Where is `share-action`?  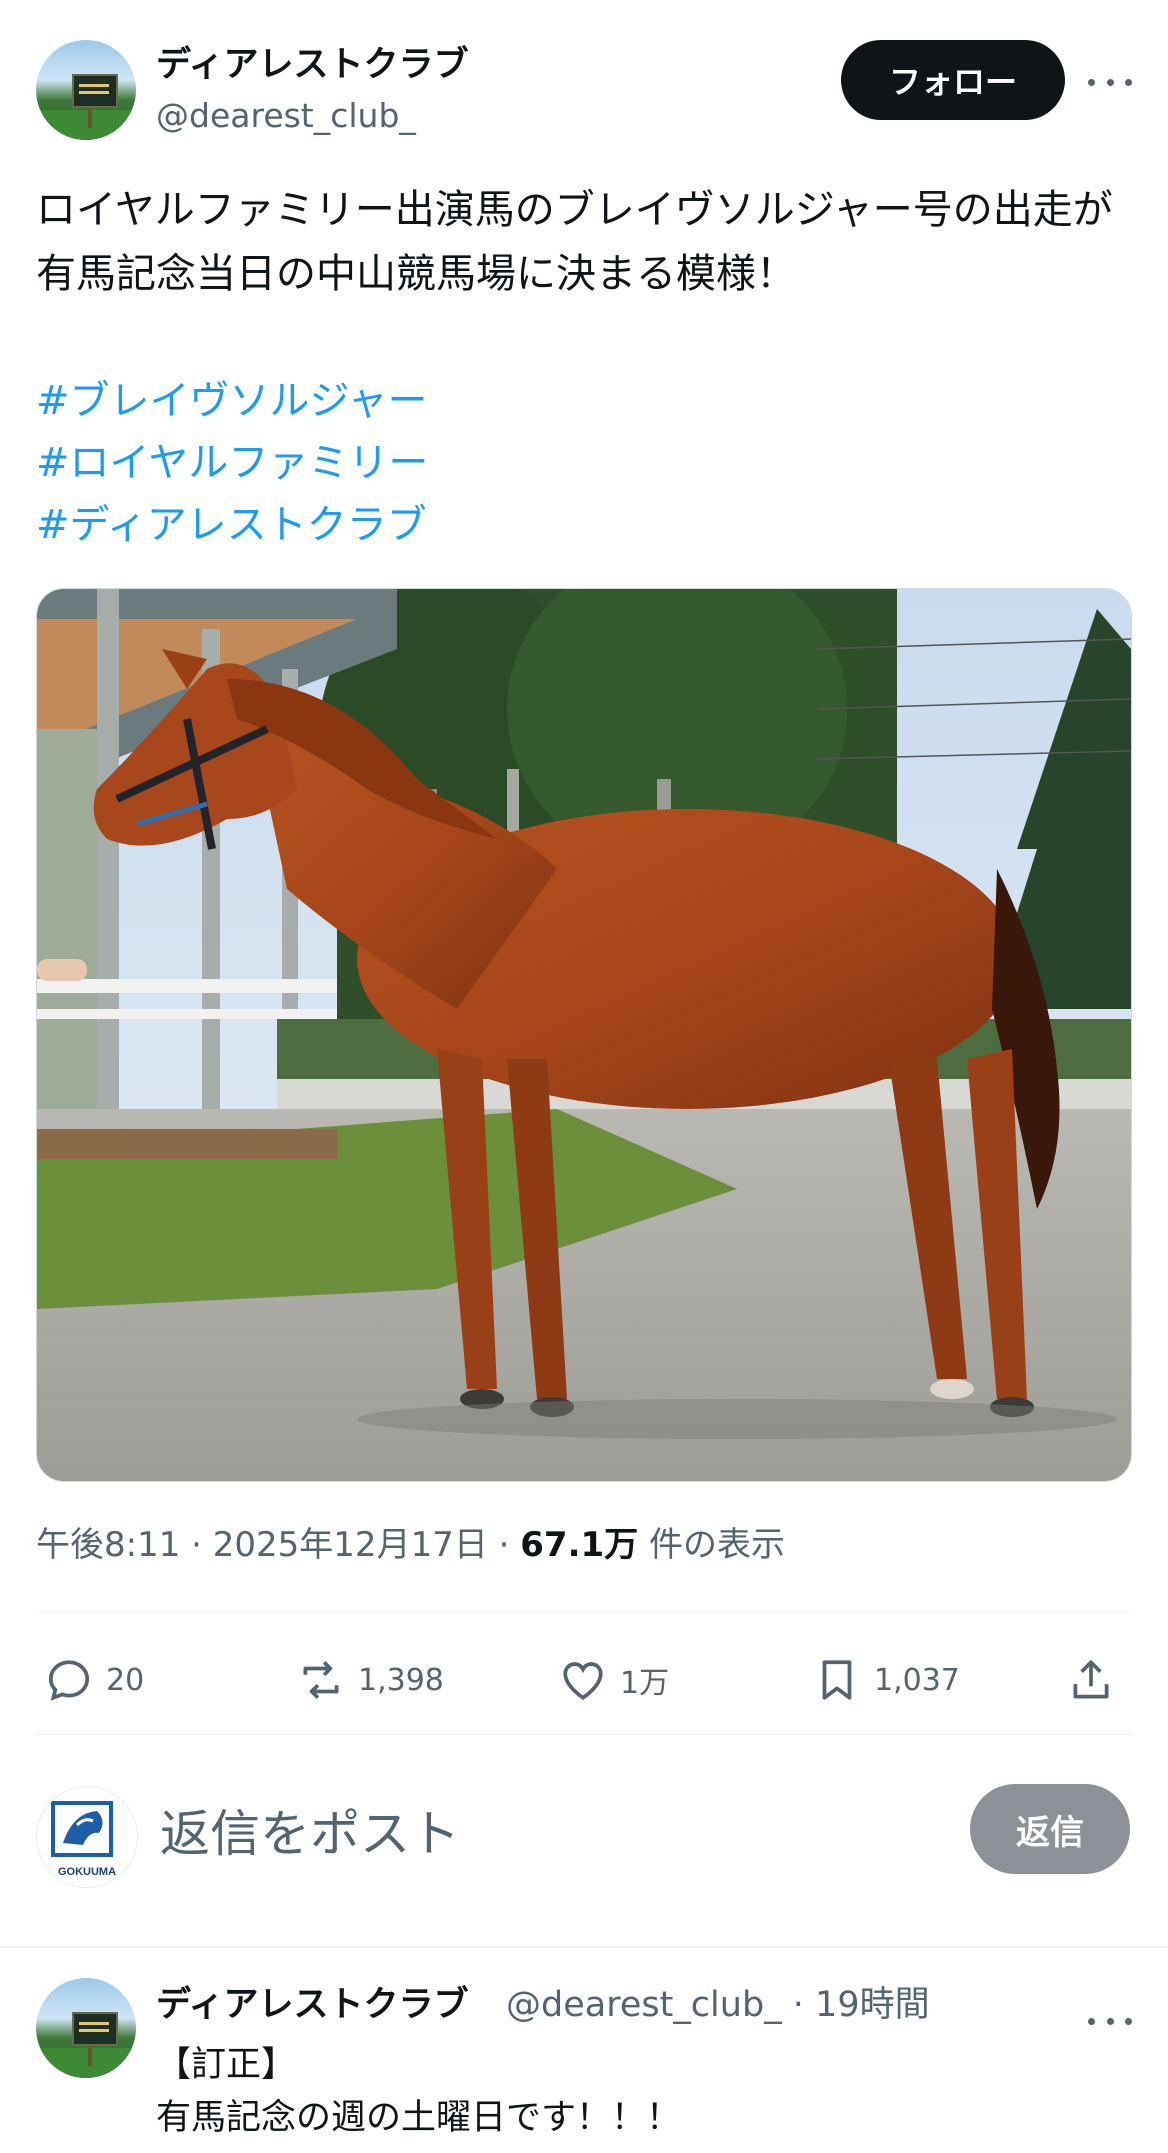 share-action is located at coordinates (1097, 1680).